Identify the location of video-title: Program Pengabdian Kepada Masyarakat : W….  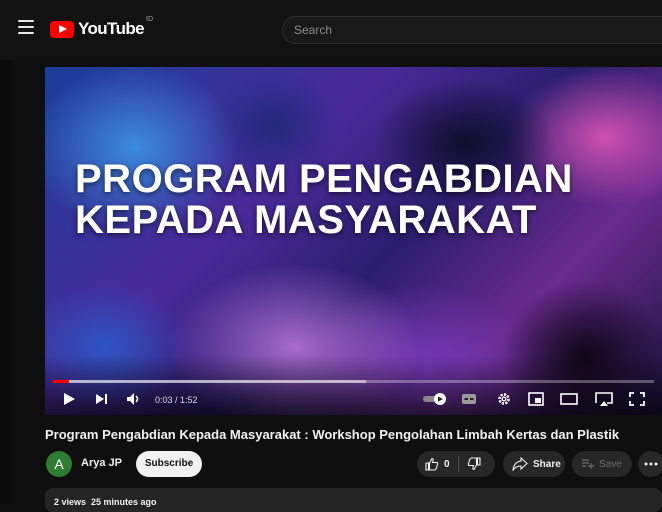
(332, 434).